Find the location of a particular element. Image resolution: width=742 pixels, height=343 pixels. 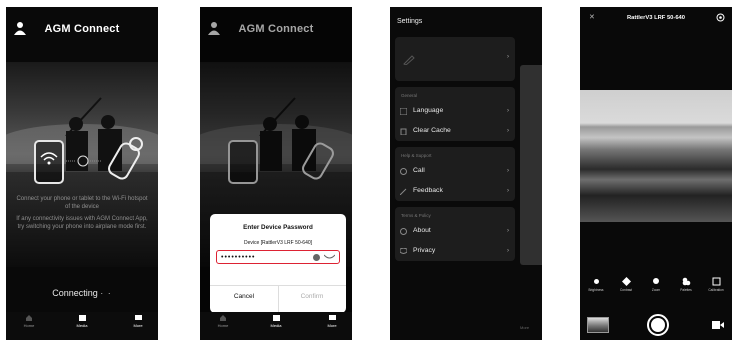

about-row: About › is located at coordinates (455, 231).